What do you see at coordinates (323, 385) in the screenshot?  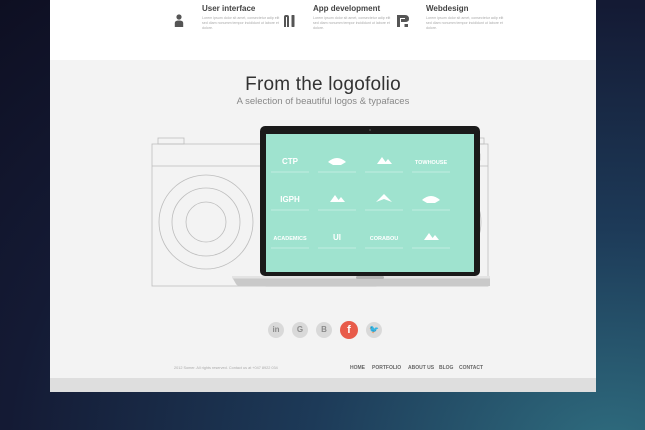 I see `bottom-bar` at bounding box center [323, 385].